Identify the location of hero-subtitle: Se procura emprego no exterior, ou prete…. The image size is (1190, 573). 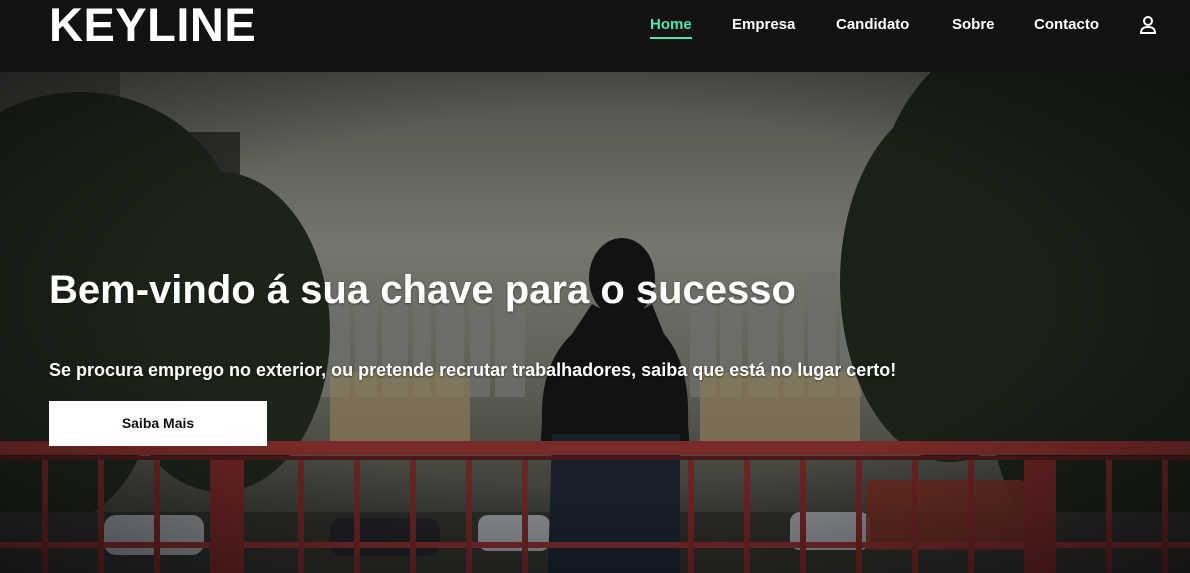
(473, 370).